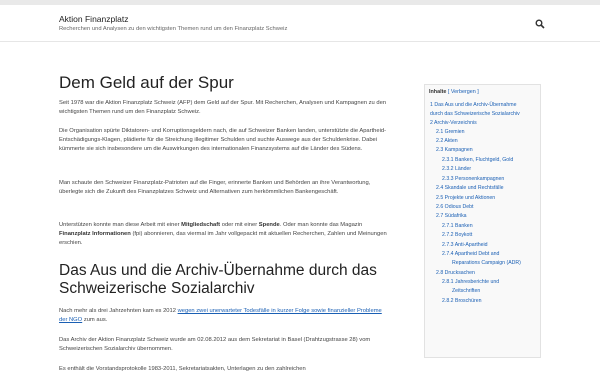  What do you see at coordinates (473, 105) in the screenshot?
I see `toc-item: 1 Das Aus und die Archiv-Übernahme` at bounding box center [473, 105].